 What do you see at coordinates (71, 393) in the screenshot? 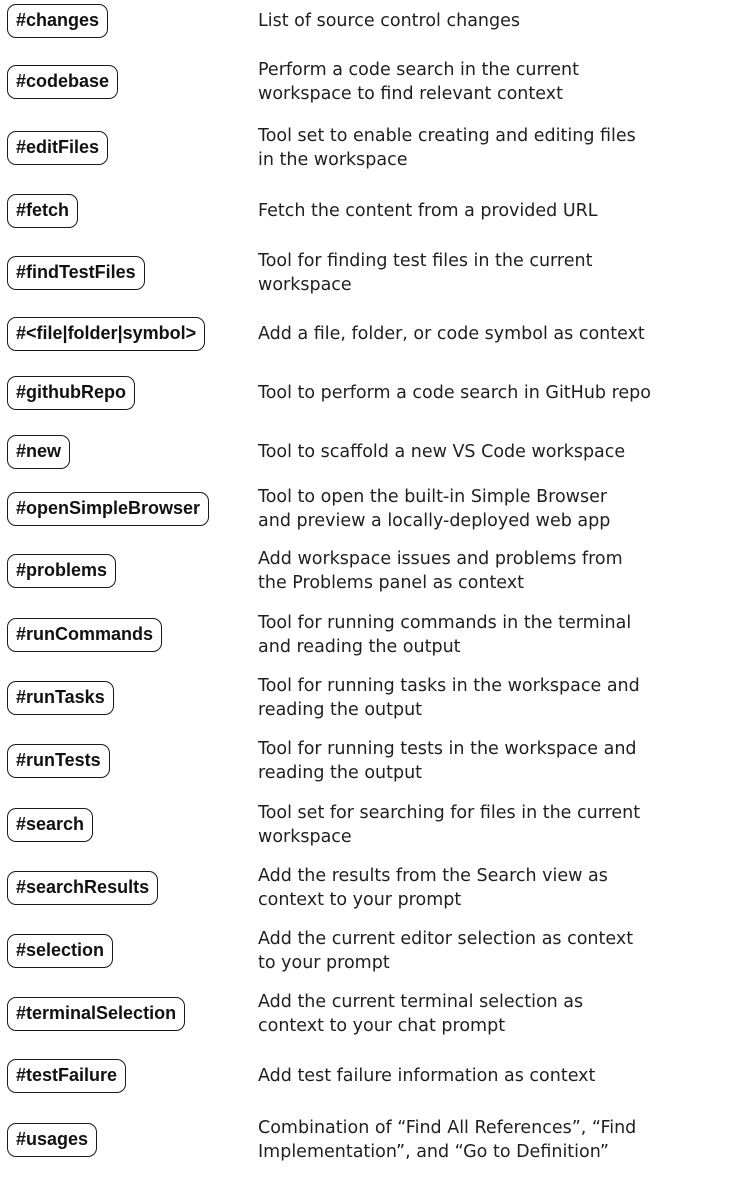
I see `tool-tag: #githubRepo` at bounding box center [71, 393].